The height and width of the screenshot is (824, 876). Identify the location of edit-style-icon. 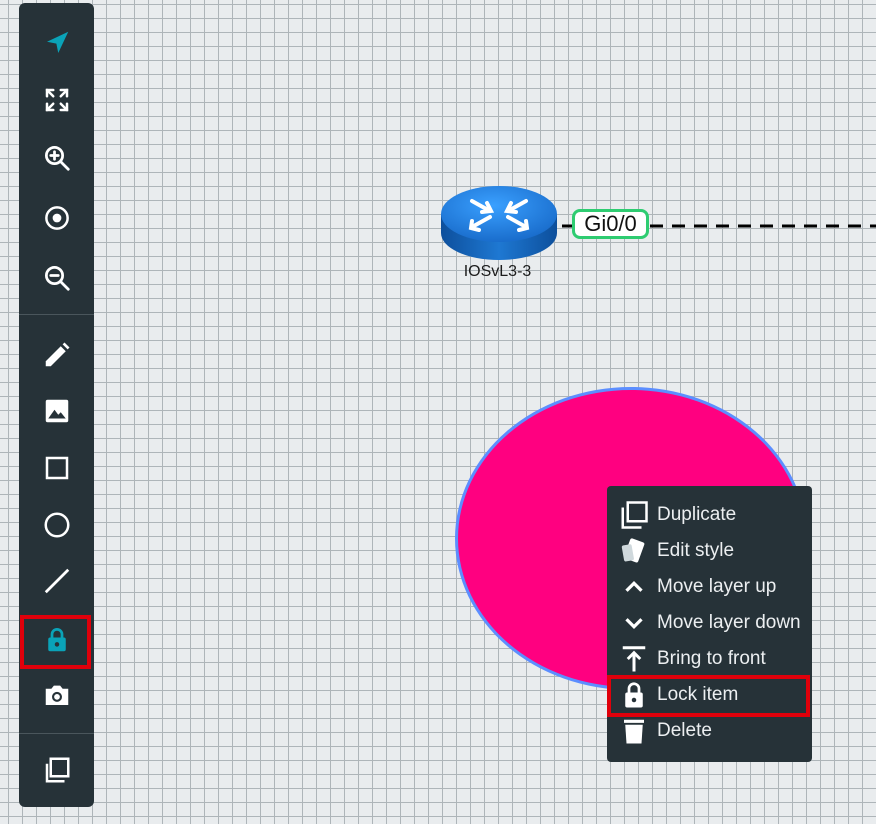
(634, 551).